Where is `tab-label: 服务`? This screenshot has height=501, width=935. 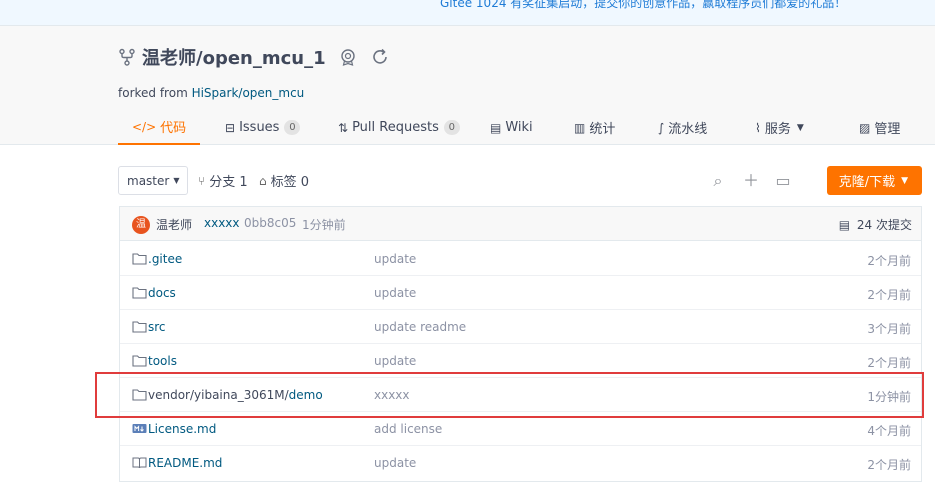
tab-label: 服务 is located at coordinates (777, 129).